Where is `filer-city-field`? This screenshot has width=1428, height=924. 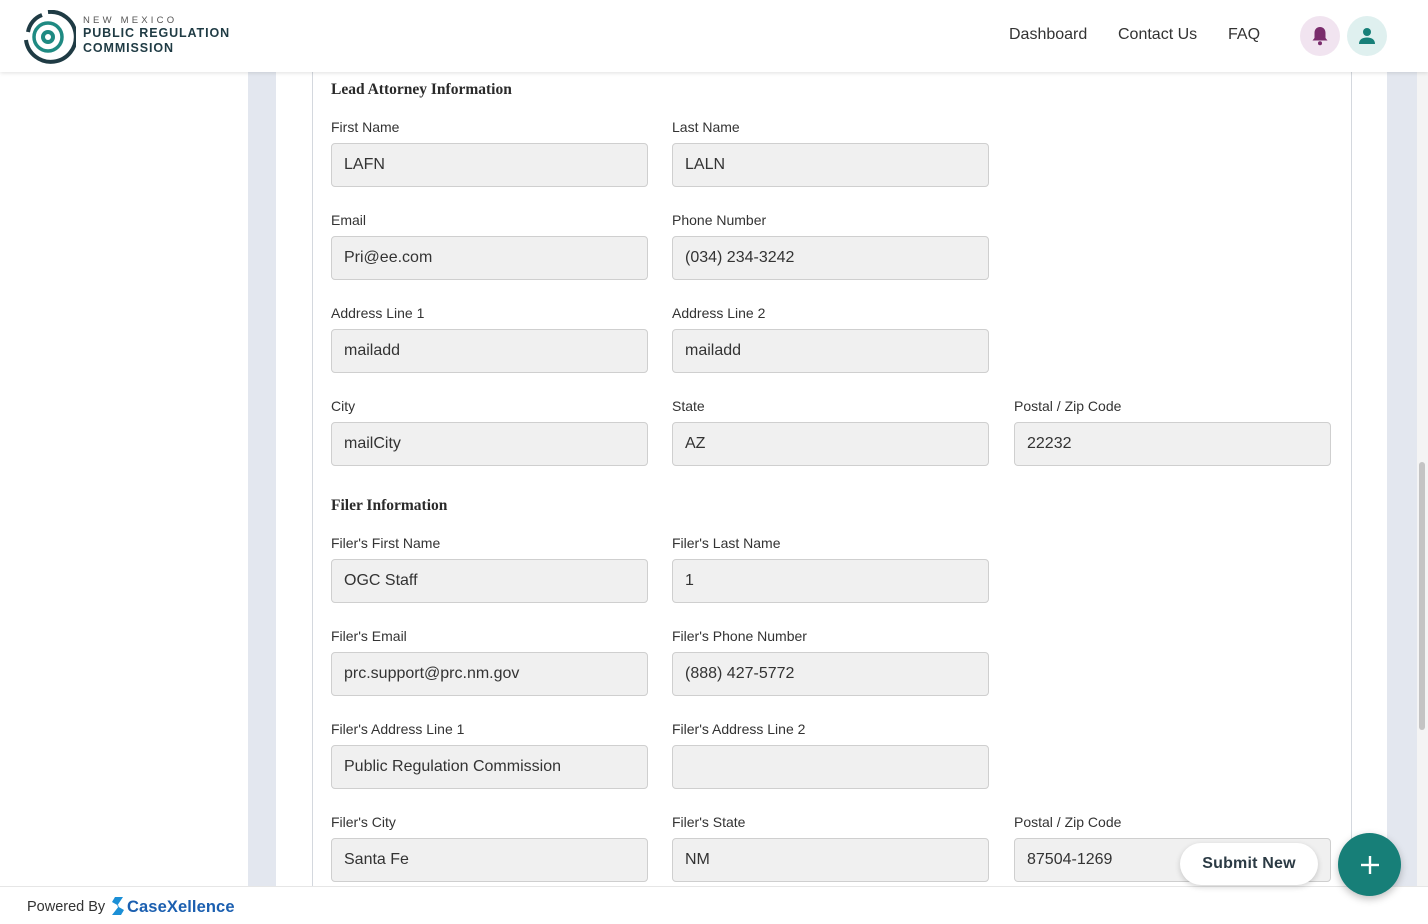
filer-city-field is located at coordinates (489, 860).